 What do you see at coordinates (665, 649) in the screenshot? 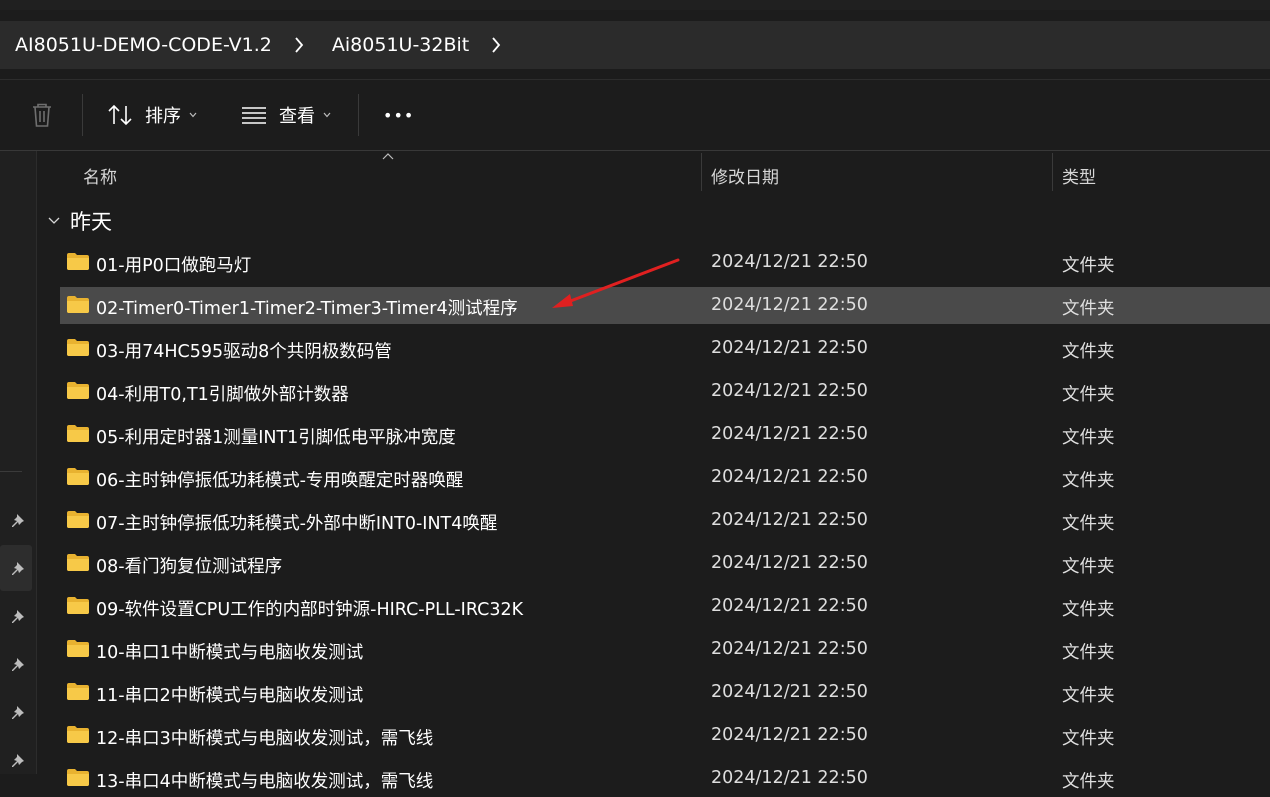
I see `file-row: 10-串口1中断模式与电脑收发测试 2024/12/21 22:50 文件夹` at bounding box center [665, 649].